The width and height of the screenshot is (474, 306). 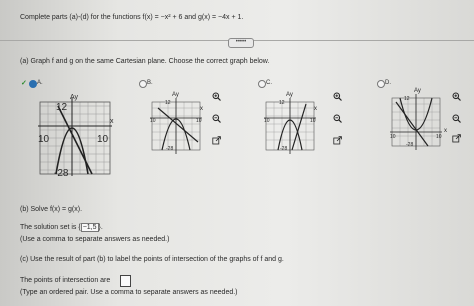 What do you see at coordinates (241, 43) in the screenshot?
I see `collapse-button: •••••` at bounding box center [241, 43].